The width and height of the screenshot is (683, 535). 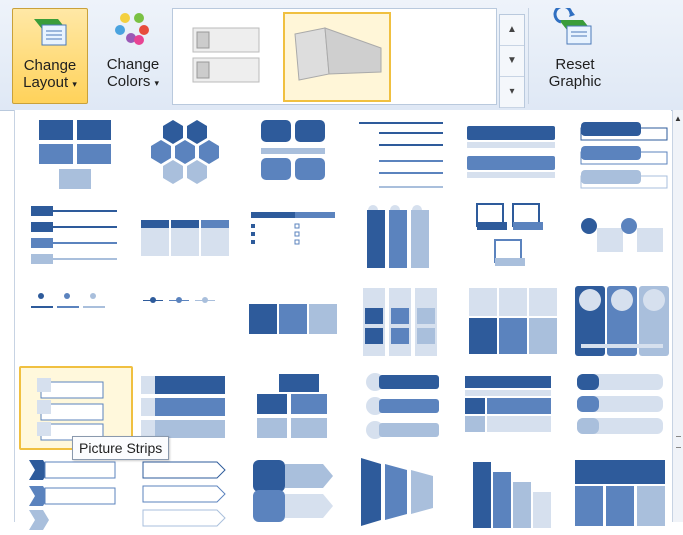 What do you see at coordinates (50, 56) in the screenshot?
I see `change-layout-button: Change Layout ▾` at bounding box center [50, 56].